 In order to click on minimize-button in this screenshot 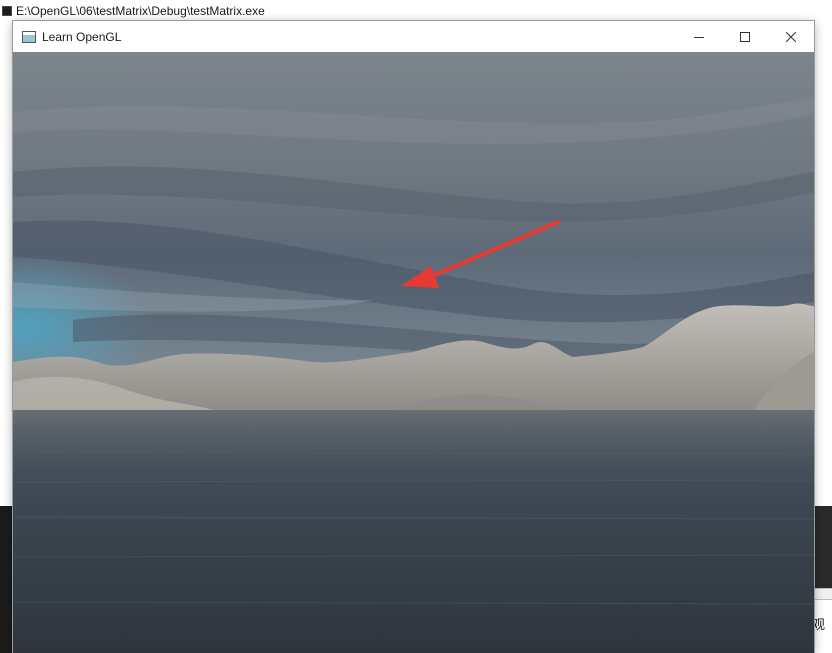, I will do `click(699, 36)`.